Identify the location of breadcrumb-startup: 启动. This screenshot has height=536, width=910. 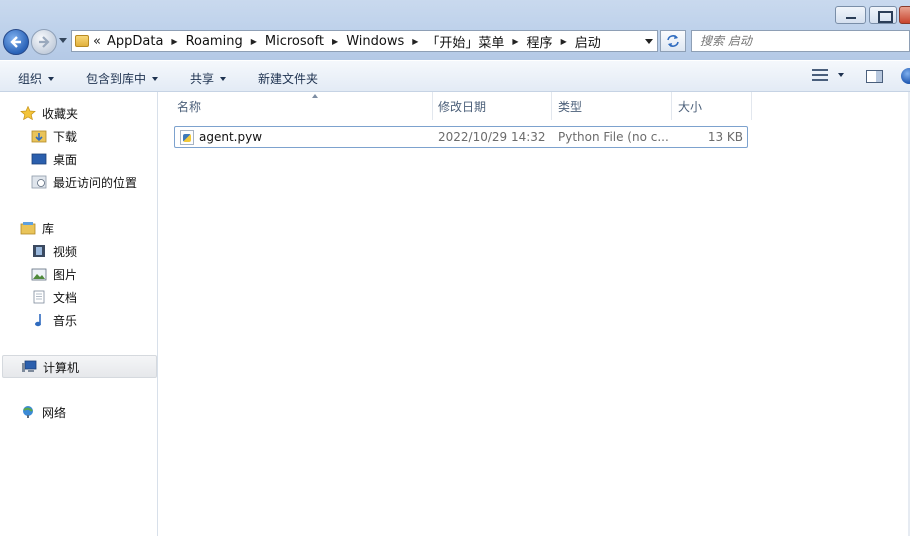
(588, 41).